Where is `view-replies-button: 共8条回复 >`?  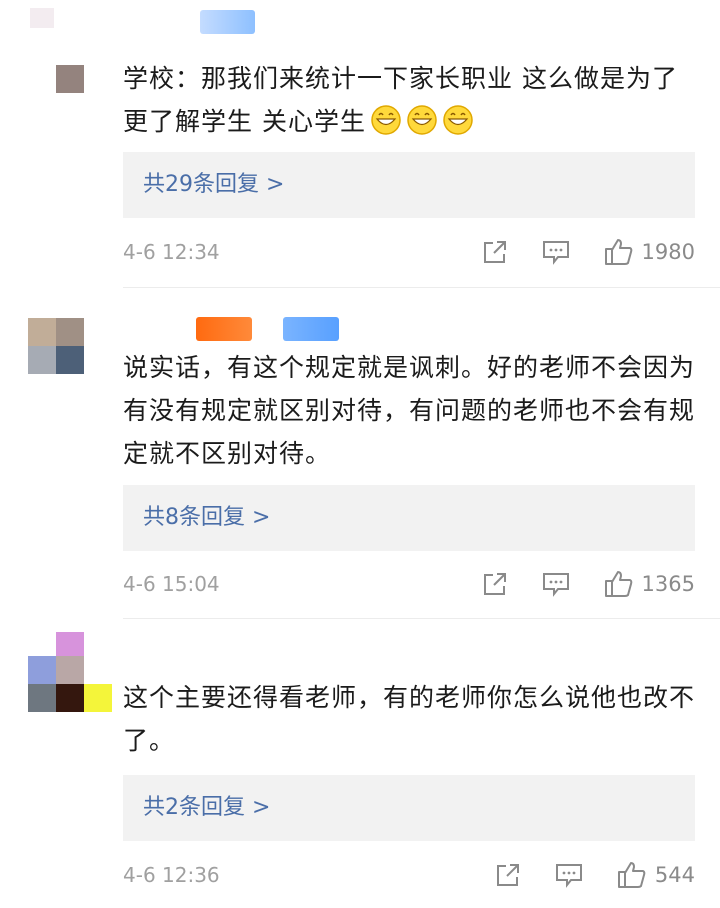
view-replies-button: 共8条回复 > is located at coordinates (409, 518).